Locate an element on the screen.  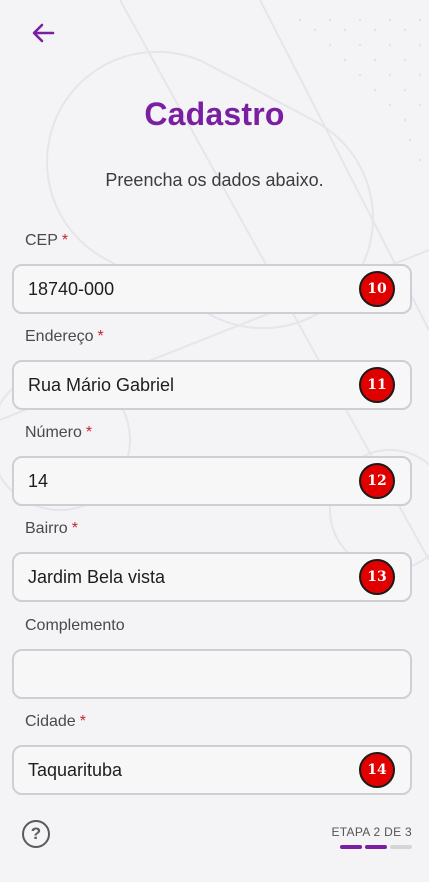
arrow-left-icon is located at coordinates (43, 33).